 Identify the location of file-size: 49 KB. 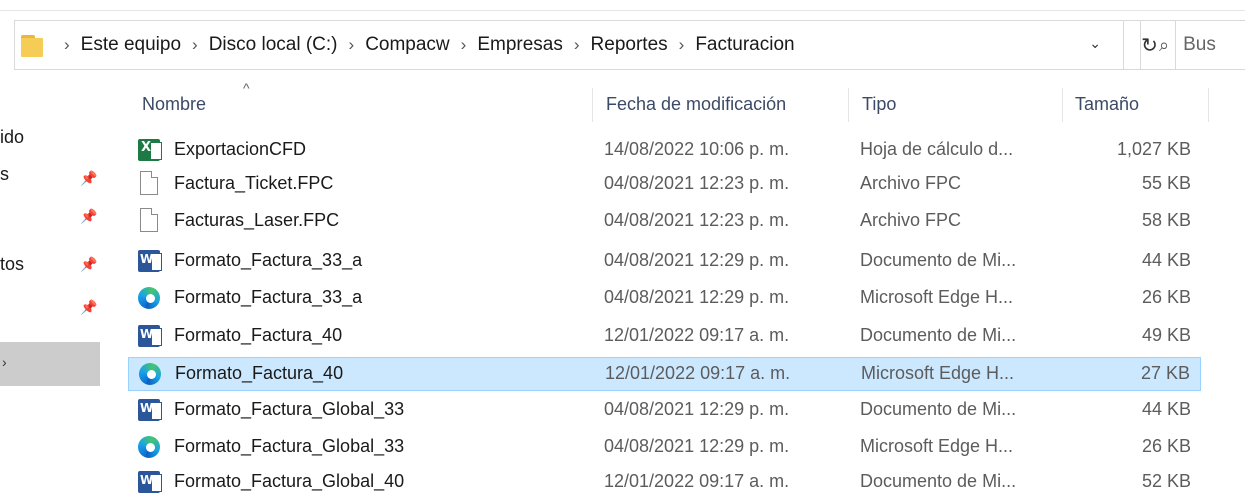
(1166, 335).